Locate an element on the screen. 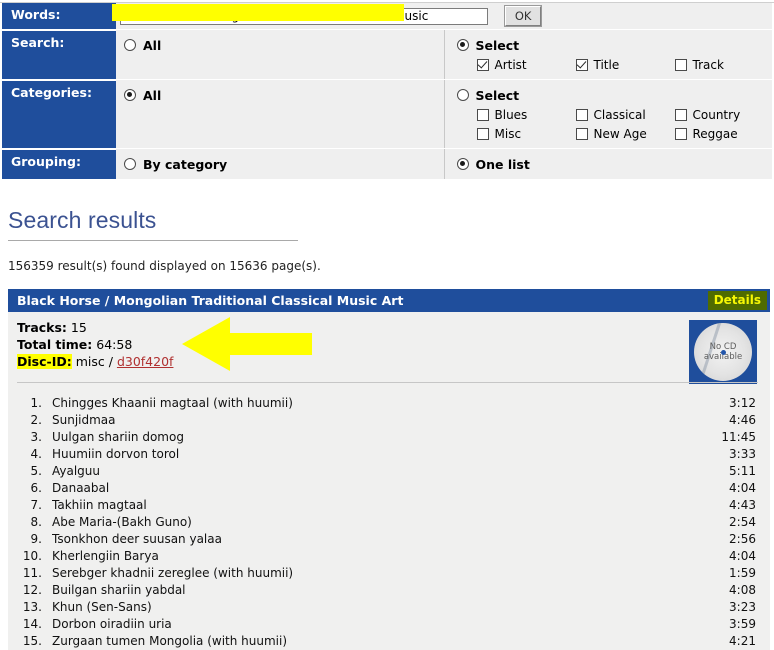  classical-label: Classical is located at coordinates (620, 115).